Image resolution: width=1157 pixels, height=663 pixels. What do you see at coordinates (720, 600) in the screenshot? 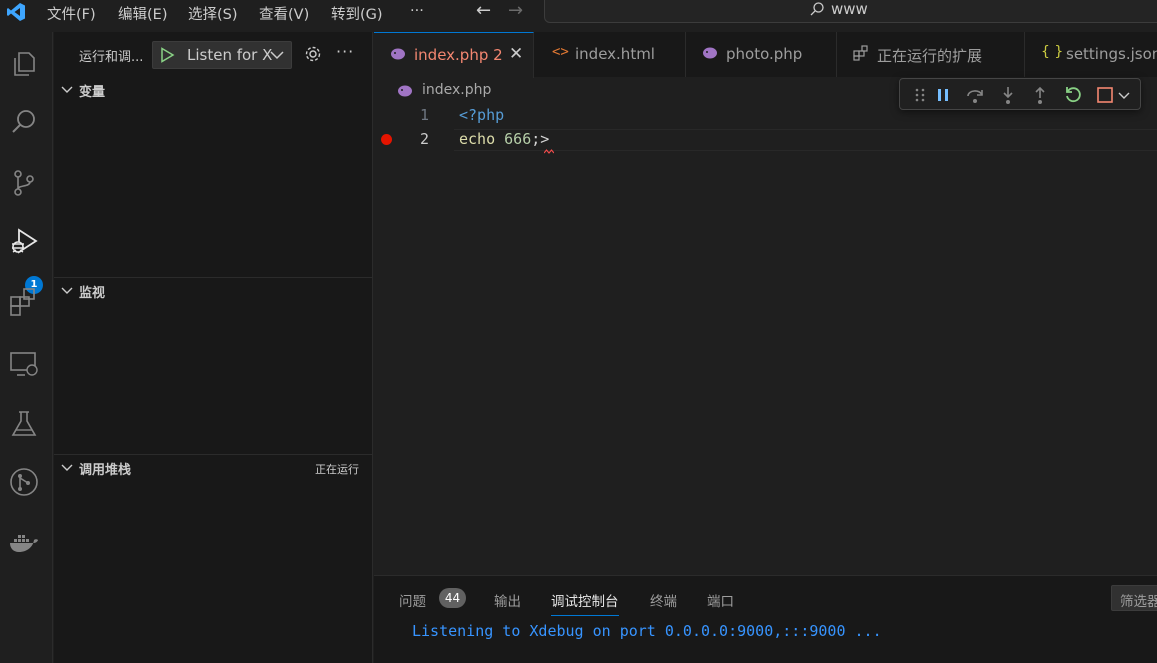
I see `tab-ports: 端口` at bounding box center [720, 600].